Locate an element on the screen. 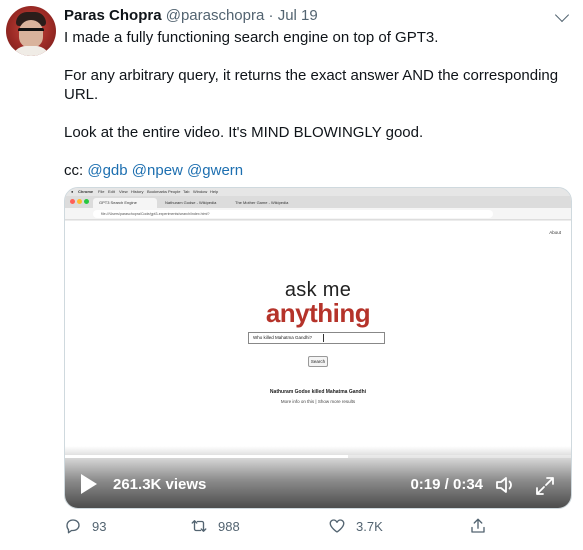  retweet-button: 988 is located at coordinates (215, 526).